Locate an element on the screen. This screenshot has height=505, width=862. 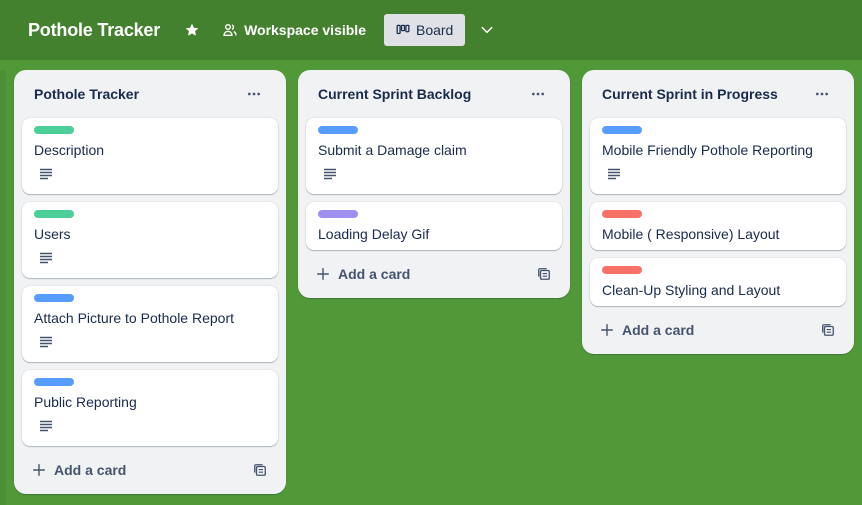
list-title: Current Sprint in Progress is located at coordinates (690, 94).